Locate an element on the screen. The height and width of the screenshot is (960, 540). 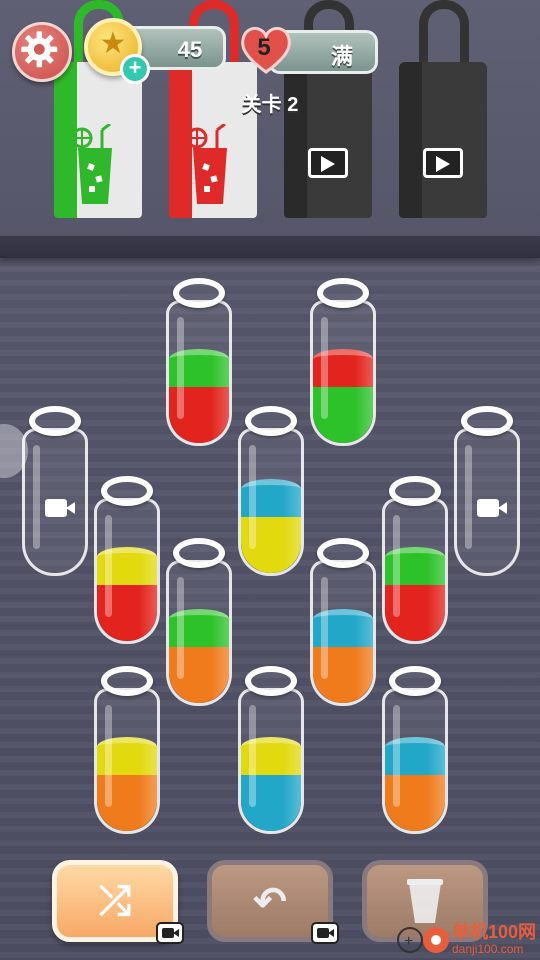
level-label: 关卡 2 is located at coordinates (270, 105).